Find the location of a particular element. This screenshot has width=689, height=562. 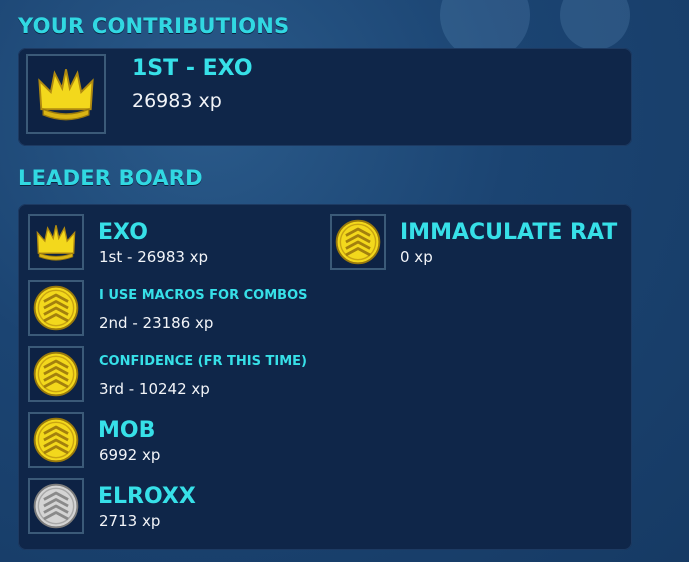

entry-name: IMMACULATE RAT is located at coordinates (509, 232).